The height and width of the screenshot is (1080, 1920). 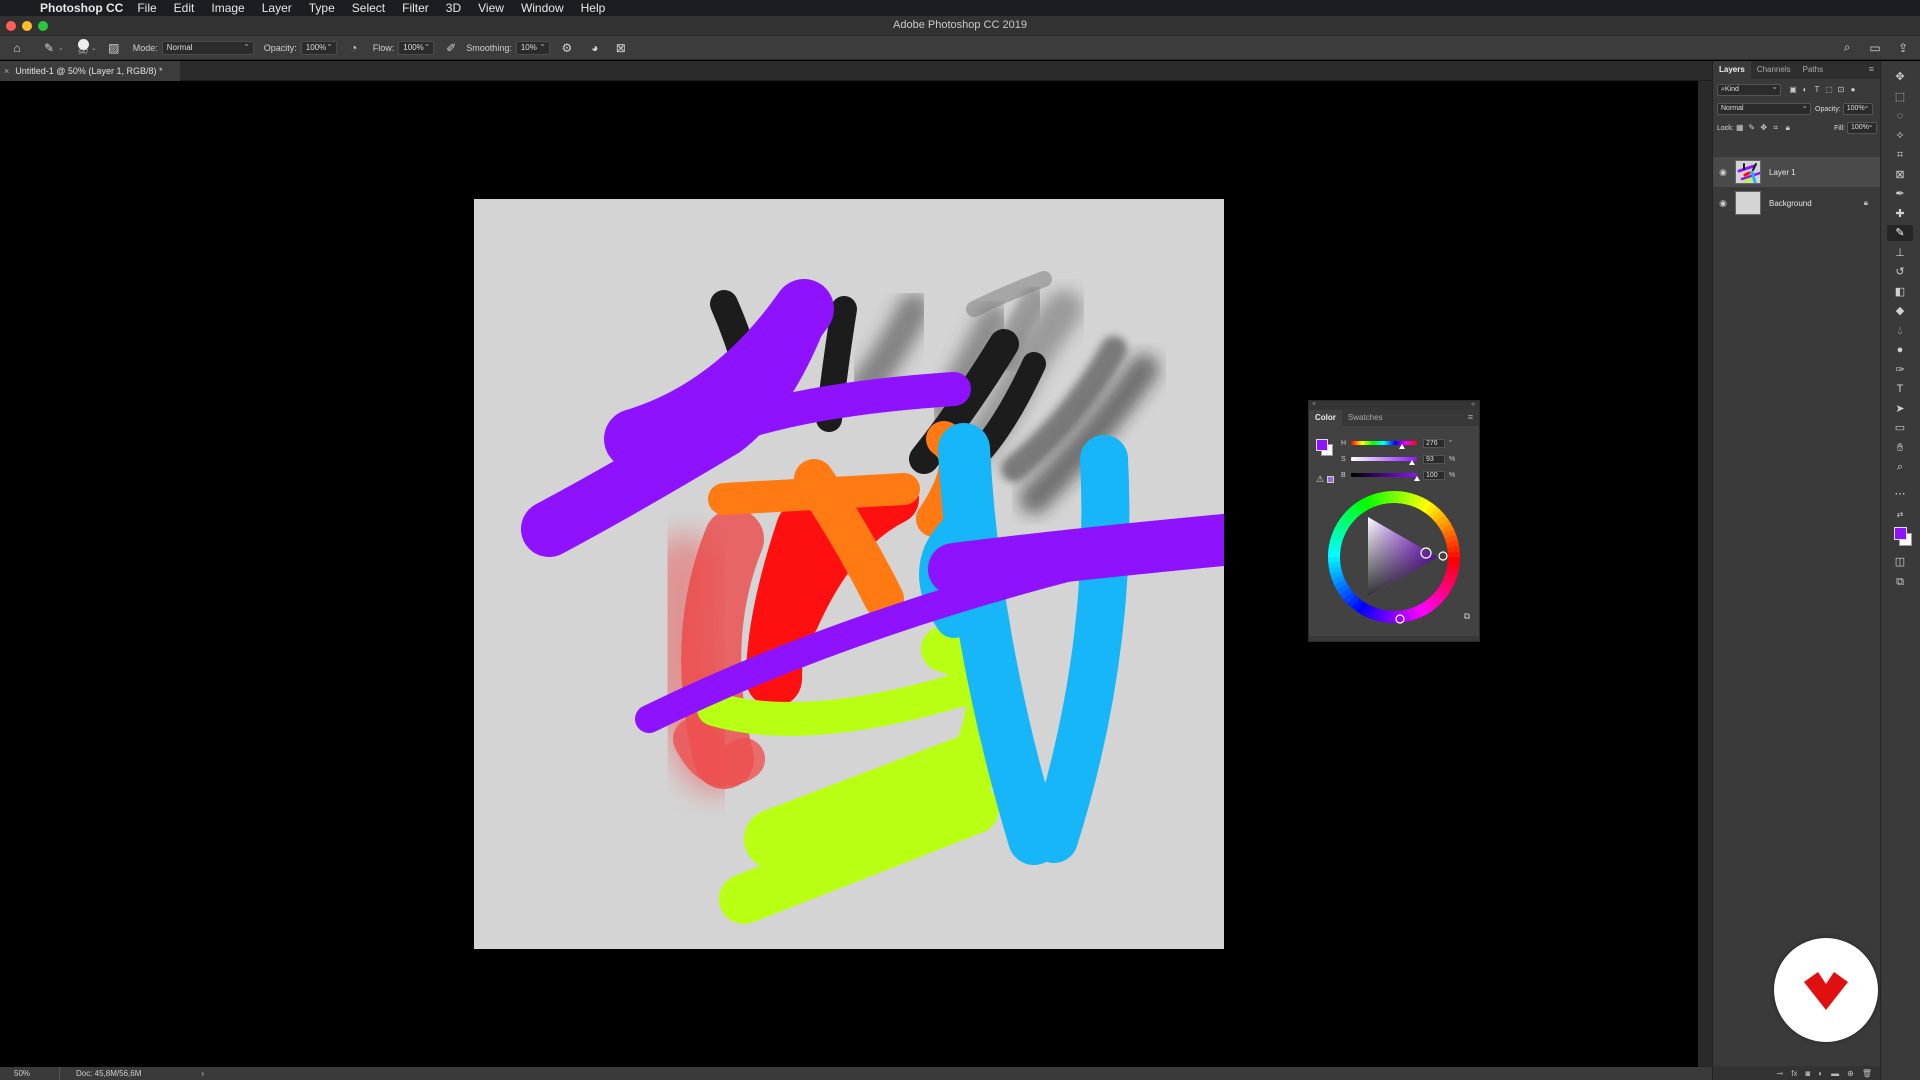 I want to click on fill-select: 100%, so click(x=1862, y=127).